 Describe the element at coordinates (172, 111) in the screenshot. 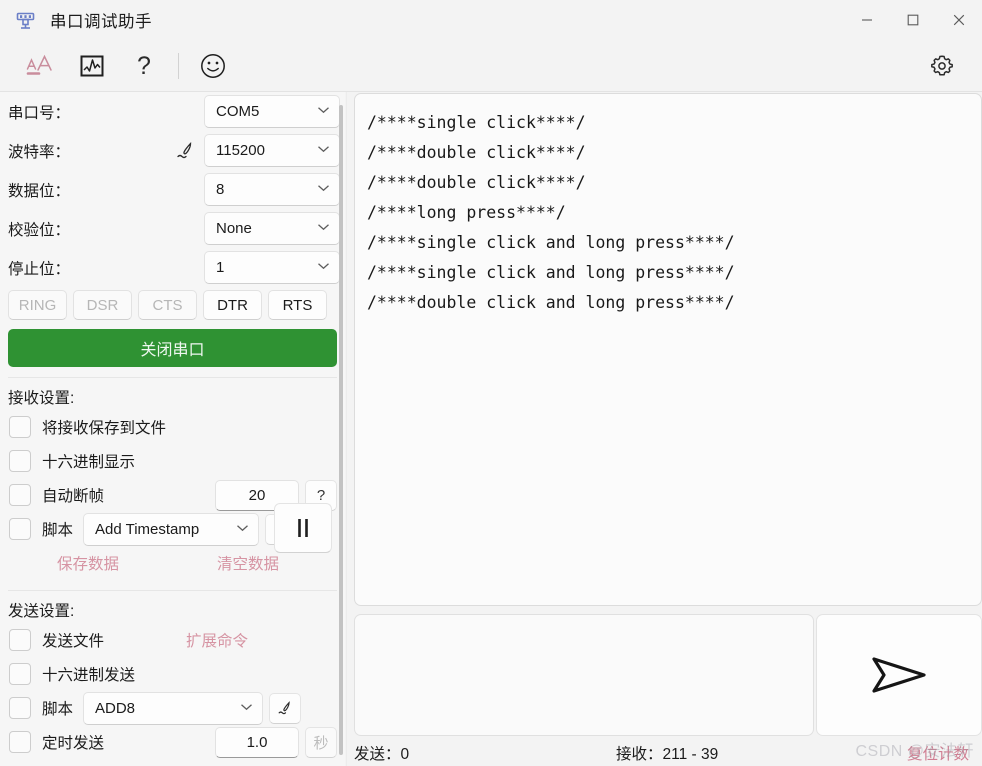

I see `serial-field-row: 串口号： COM5` at that location.